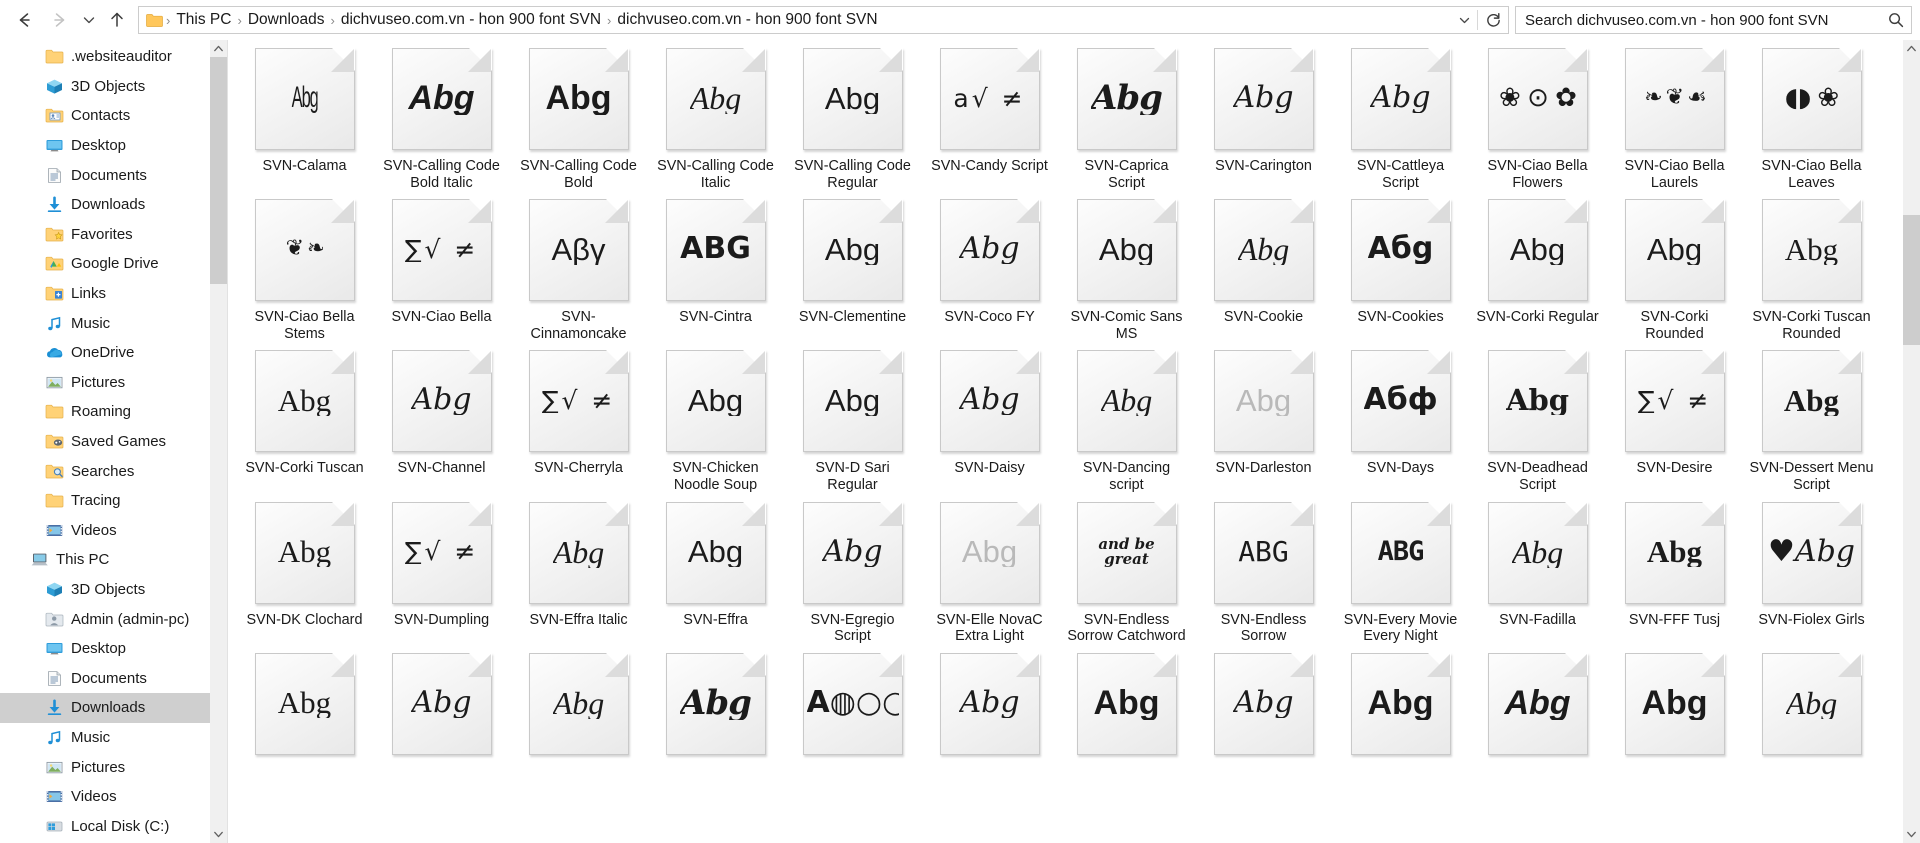  What do you see at coordinates (852, 417) in the screenshot?
I see `file-tile: Abg SVN-D Sari Regular` at bounding box center [852, 417].